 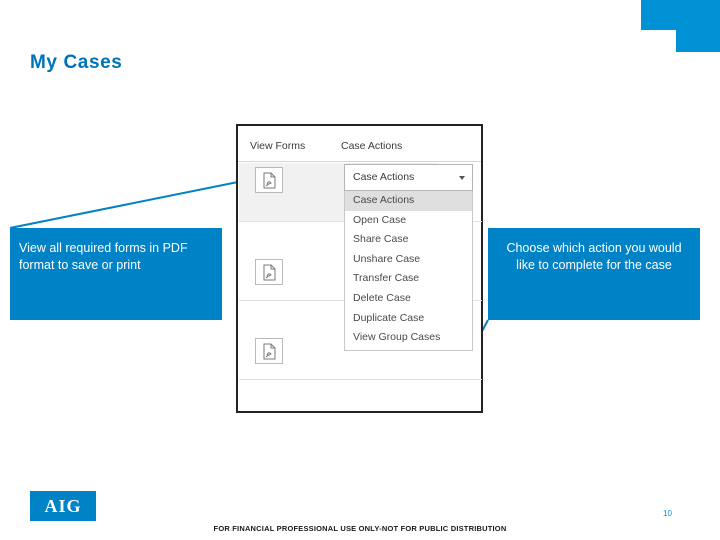 I want to click on dropdown-option-unshare-case: Unshare Case, so click(x=408, y=260).